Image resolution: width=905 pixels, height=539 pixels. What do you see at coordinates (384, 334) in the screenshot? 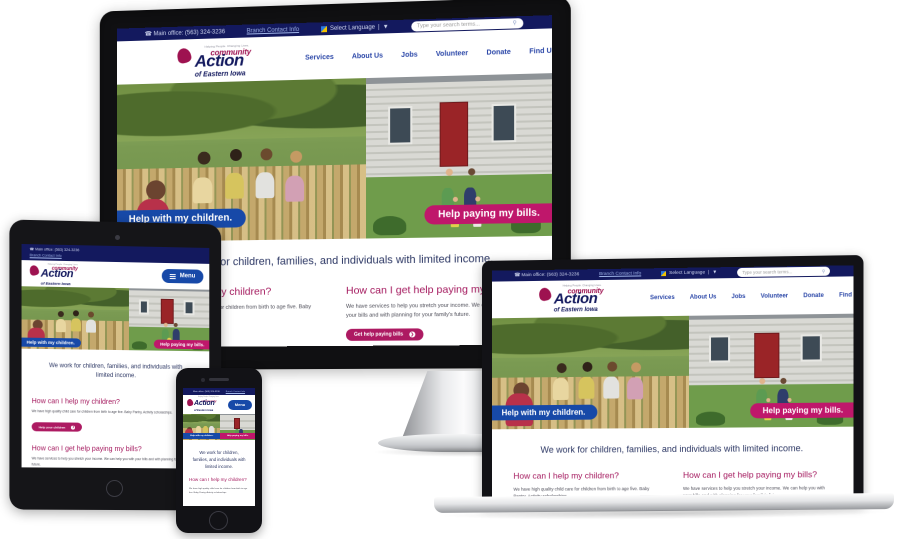
I see `get-help-paying-bills-button: Get help paying bills ❯` at bounding box center [384, 334].